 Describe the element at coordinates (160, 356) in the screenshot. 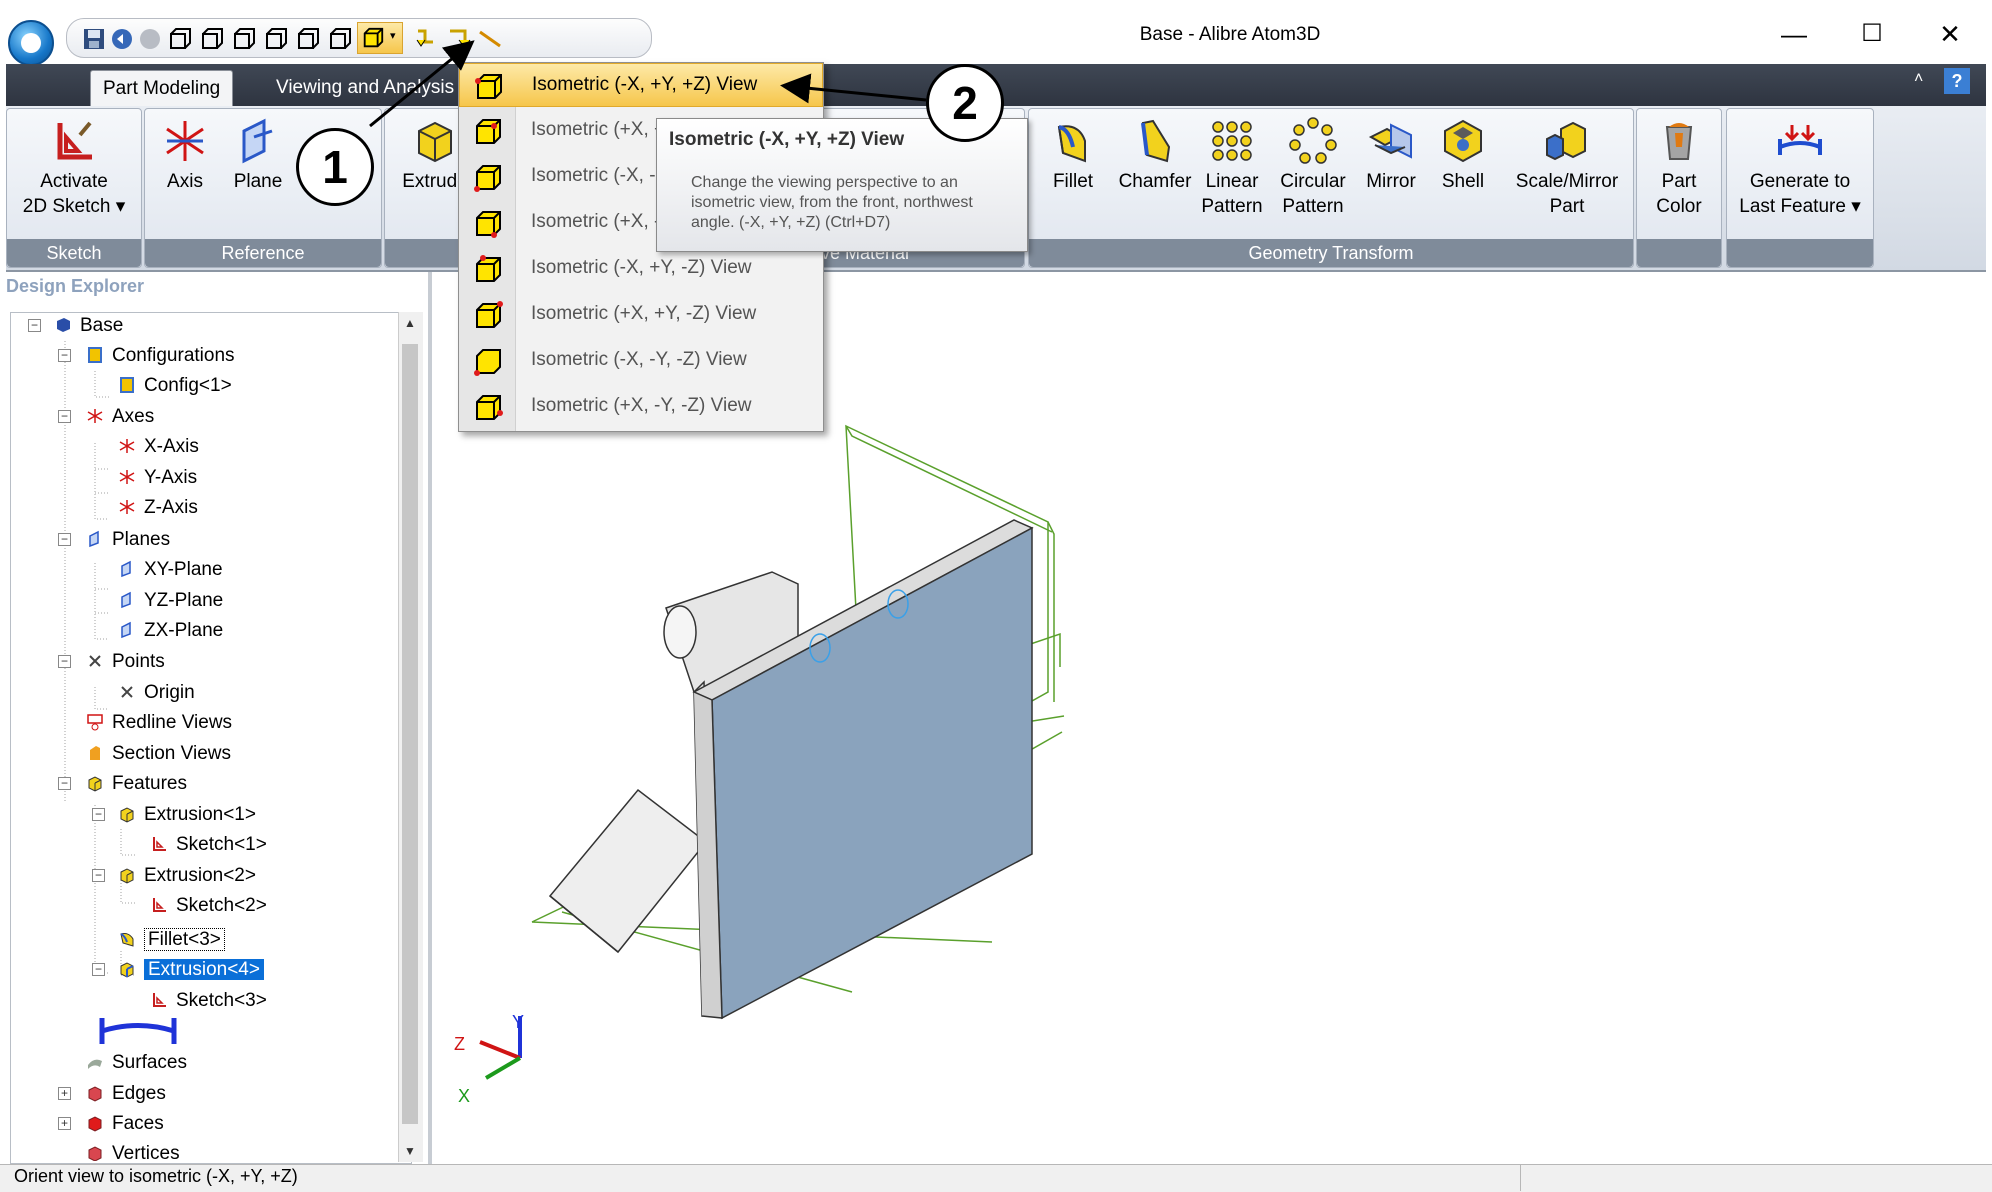

I see `tree-node-configurations: Configurations` at that location.